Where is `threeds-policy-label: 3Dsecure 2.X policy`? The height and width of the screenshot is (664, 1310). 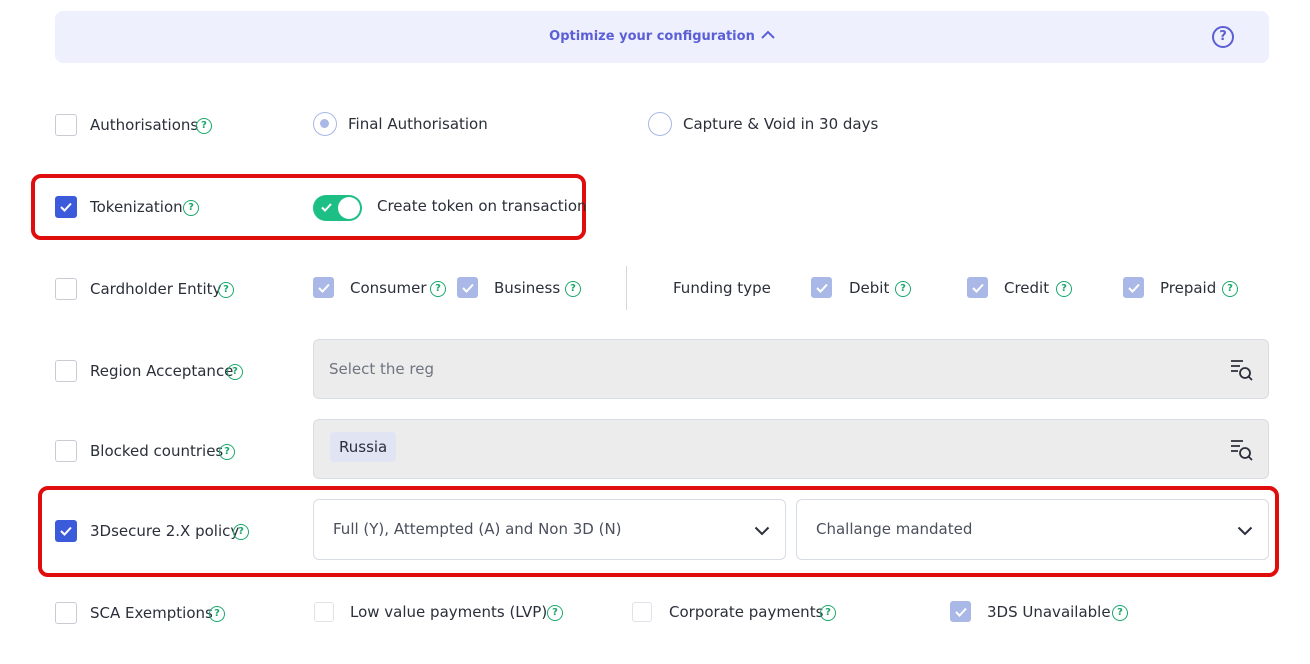
threeds-policy-label: 3Dsecure 2.X policy is located at coordinates (165, 531).